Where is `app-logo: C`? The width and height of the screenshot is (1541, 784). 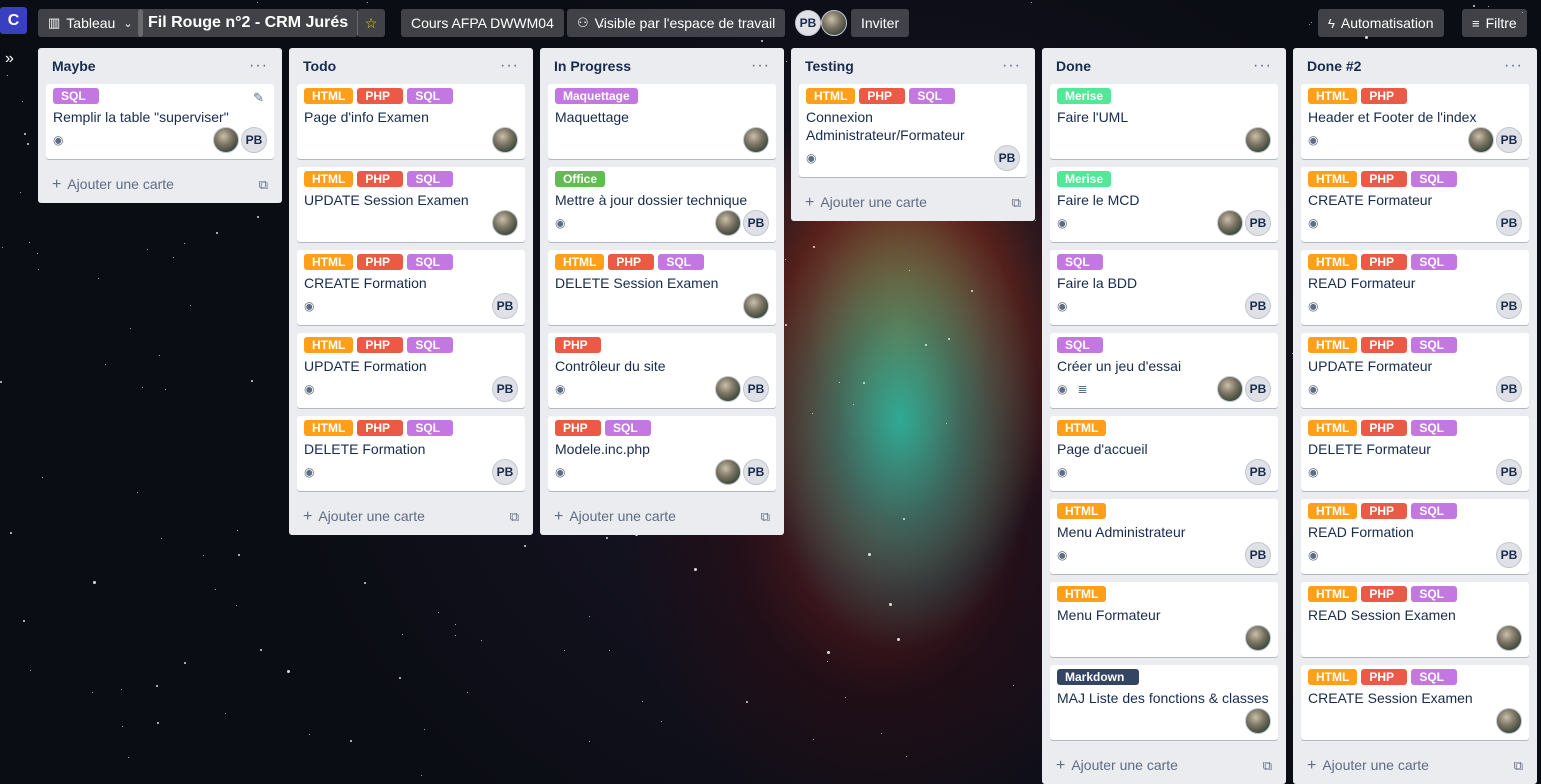
app-logo: C is located at coordinates (13, 20).